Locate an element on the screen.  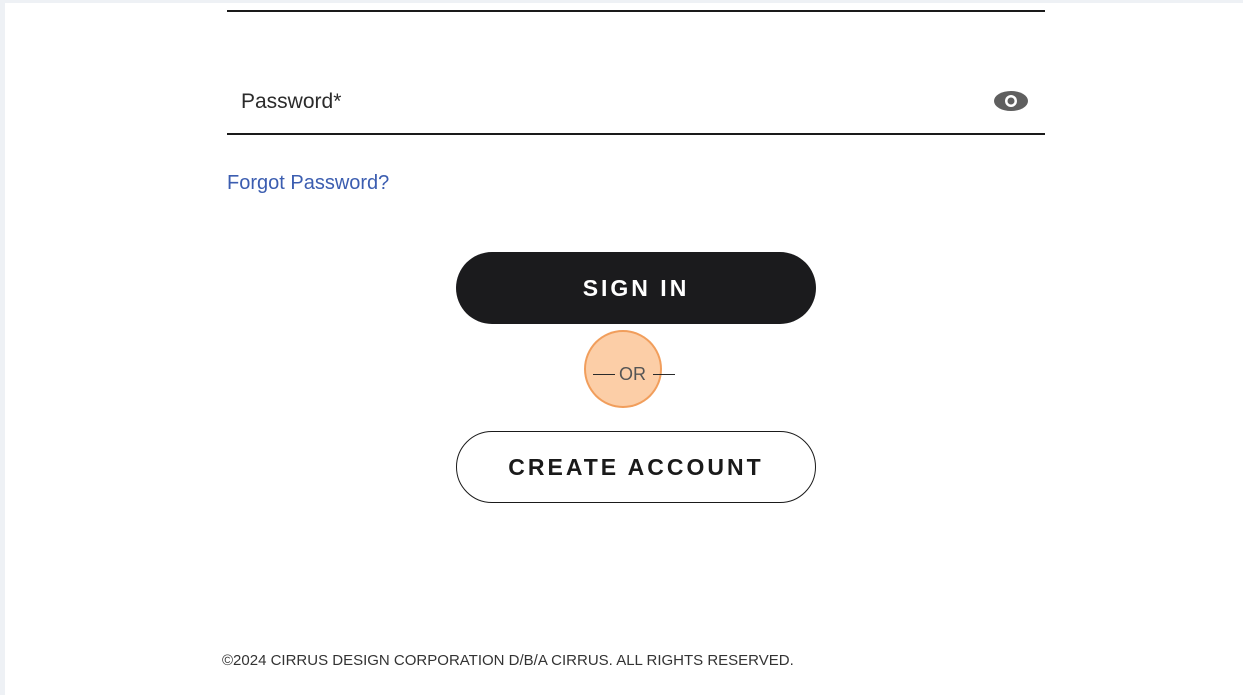
sign-in-button: SIGN IN is located at coordinates (636, 288).